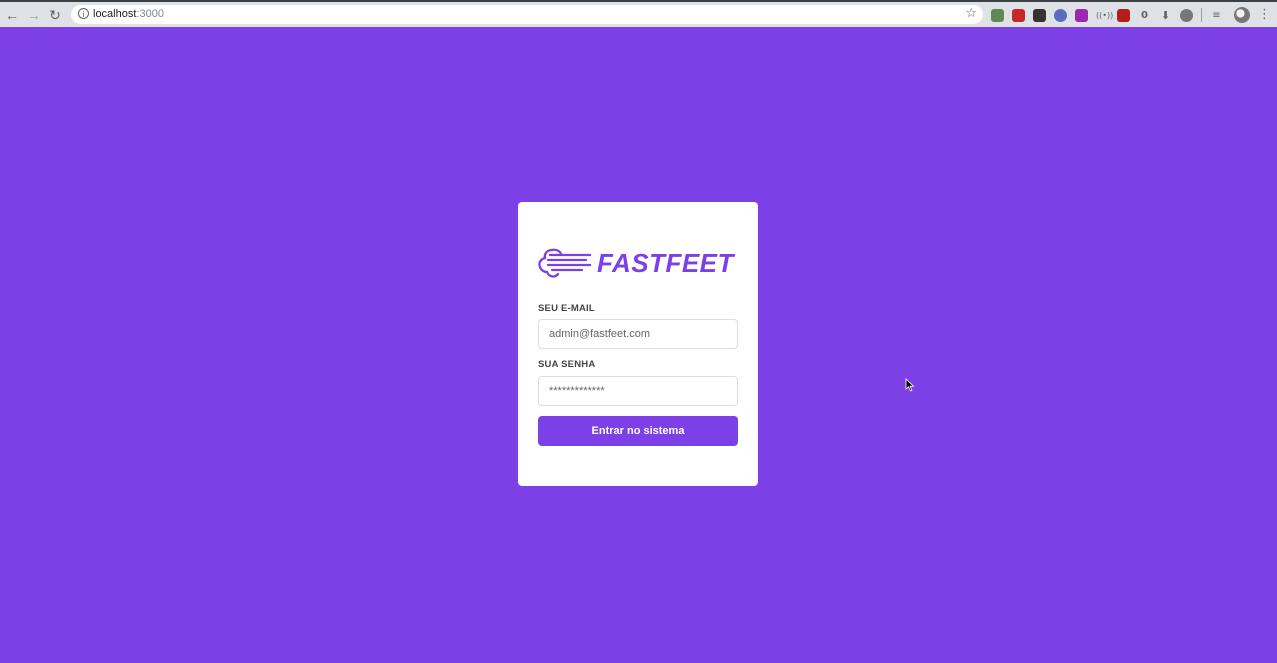  I want to click on login-submit-button: Entrar no sistema, so click(638, 431).